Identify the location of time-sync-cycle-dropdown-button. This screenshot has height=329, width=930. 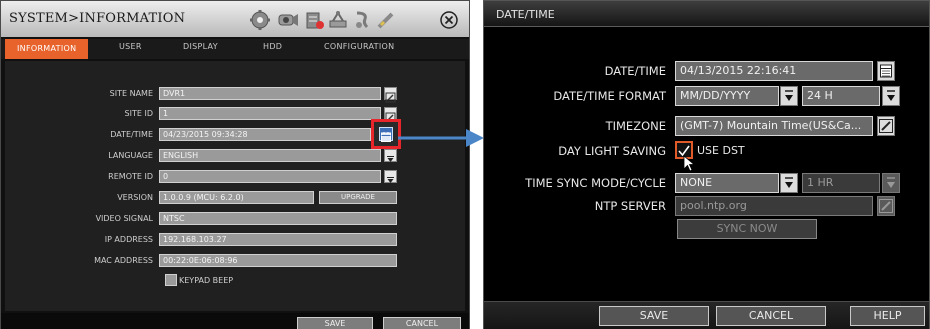
(891, 183).